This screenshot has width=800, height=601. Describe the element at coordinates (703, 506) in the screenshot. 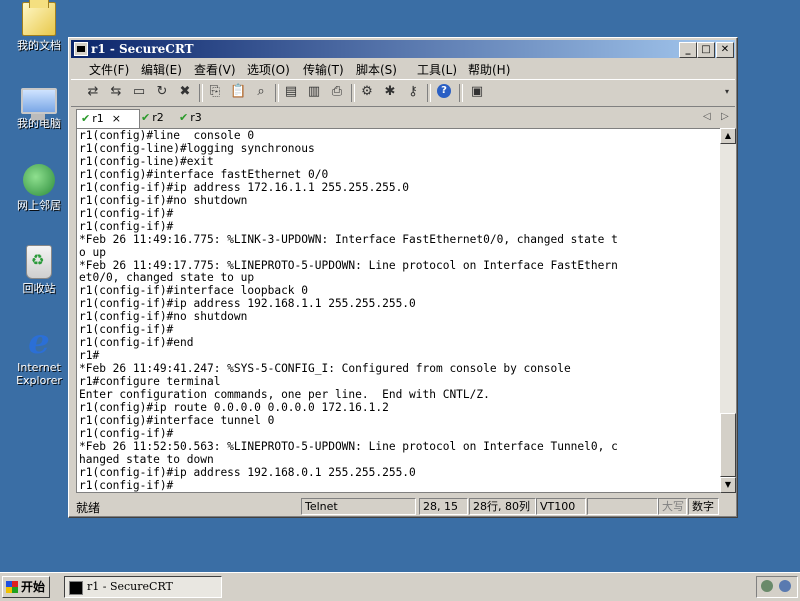

I see `status-num-lock: 数字` at that location.